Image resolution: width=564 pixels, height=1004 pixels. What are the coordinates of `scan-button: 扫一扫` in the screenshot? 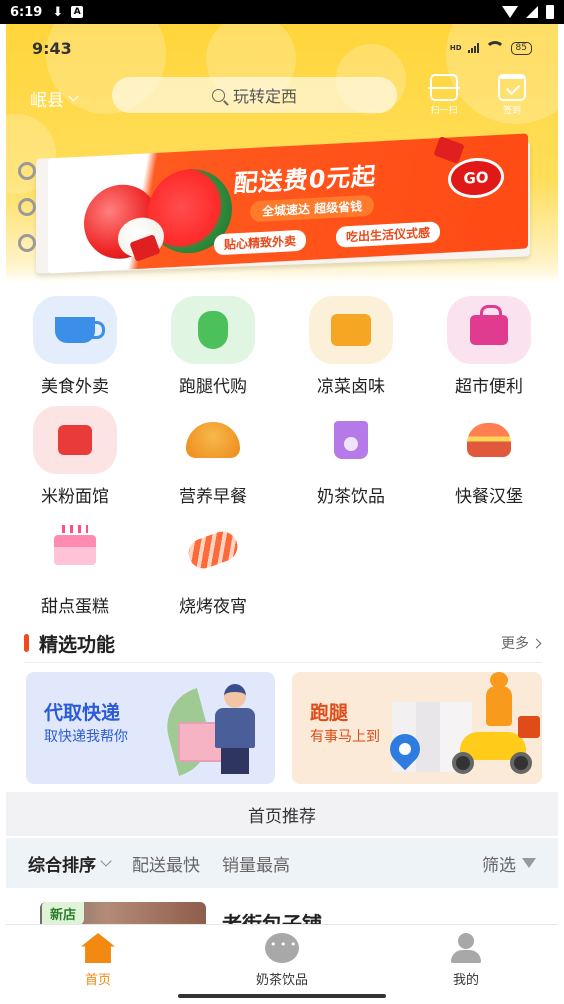 It's located at (444, 95).